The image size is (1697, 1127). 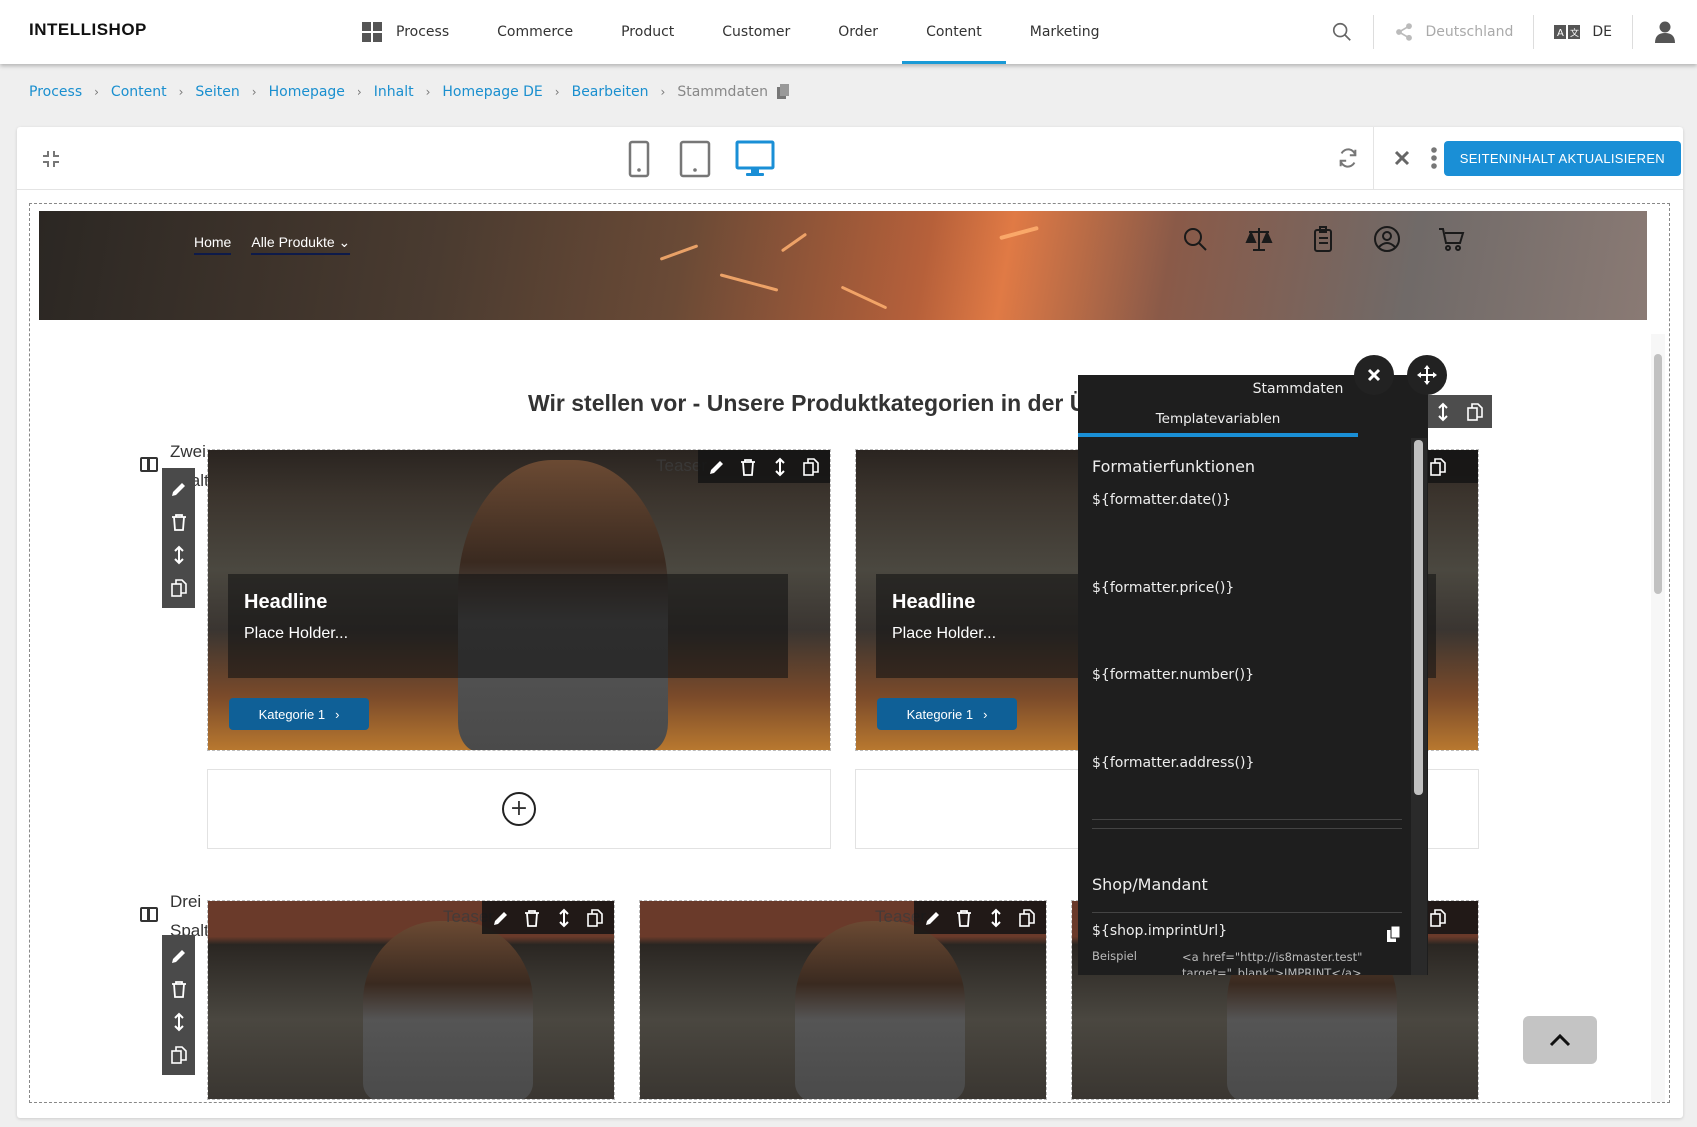 What do you see at coordinates (307, 92) in the screenshot?
I see `breadcrumb-item: Homepage` at bounding box center [307, 92].